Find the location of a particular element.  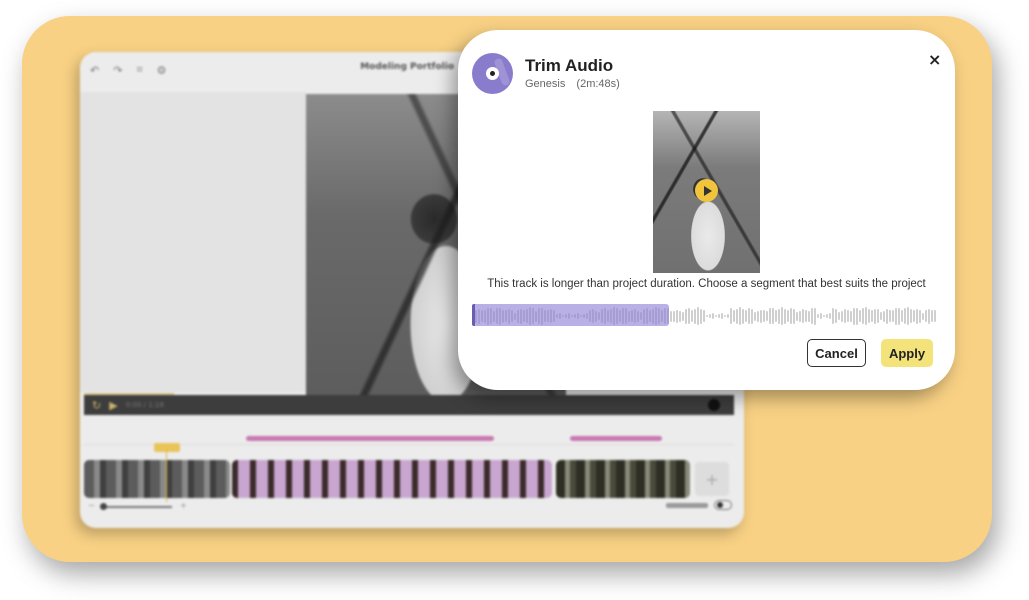

add-clip-button: + is located at coordinates (712, 479).